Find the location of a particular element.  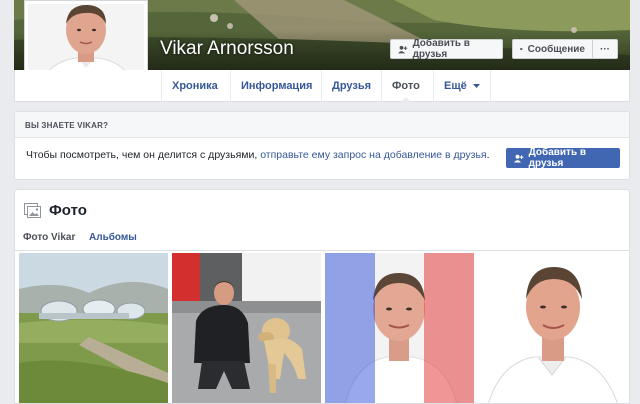

photo-man-with-dog is located at coordinates (246, 328).